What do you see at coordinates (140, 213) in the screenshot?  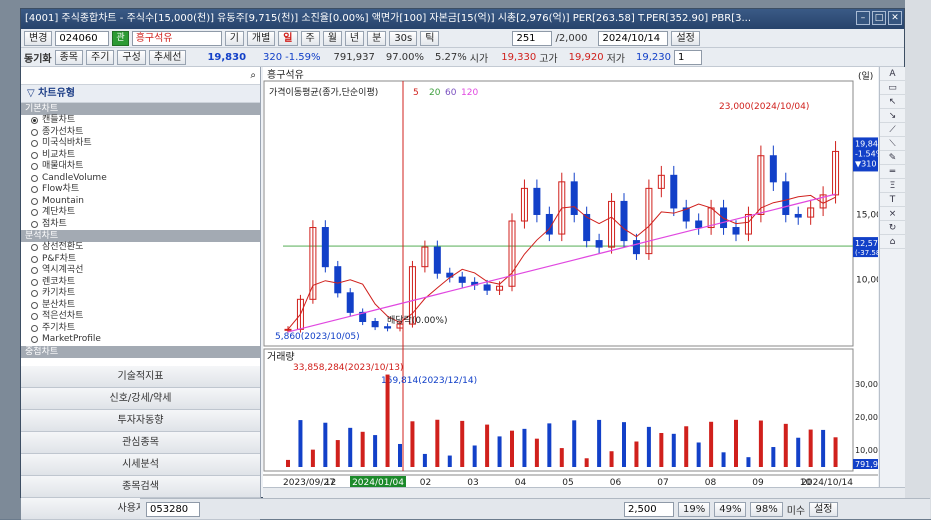 I see `basic-item: 계단차트` at bounding box center [140, 213].